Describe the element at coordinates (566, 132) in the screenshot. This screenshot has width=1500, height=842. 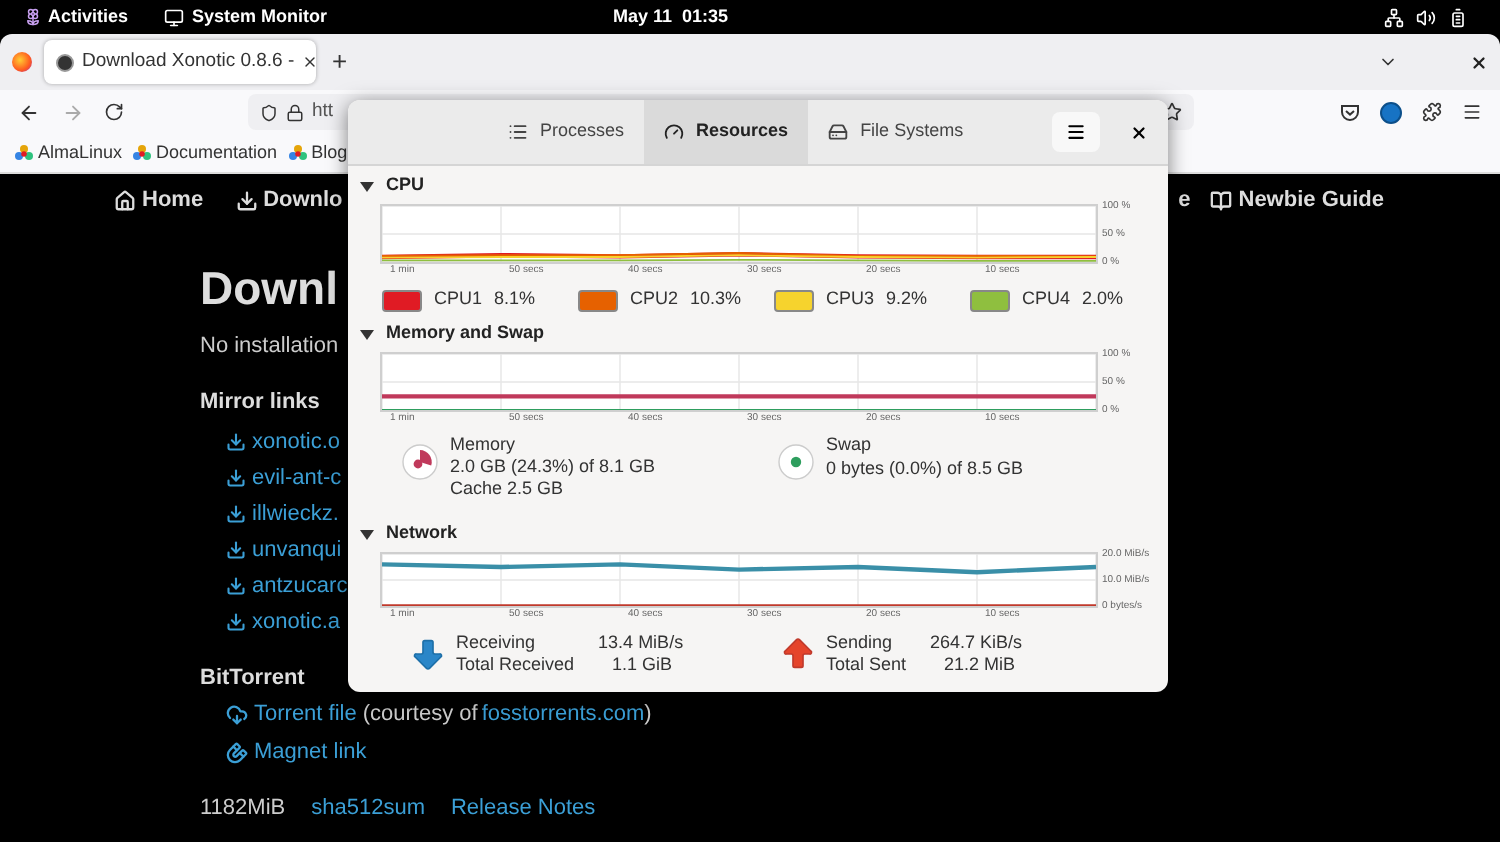
I see `view-tab: Processes` at that location.